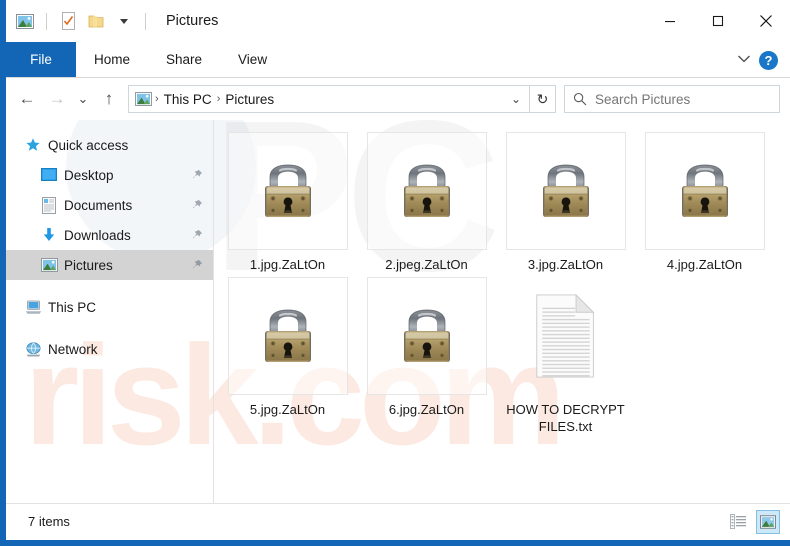 The width and height of the screenshot is (790, 546). What do you see at coordinates (768, 60) in the screenshot?
I see `help-icon: ?` at bounding box center [768, 60].